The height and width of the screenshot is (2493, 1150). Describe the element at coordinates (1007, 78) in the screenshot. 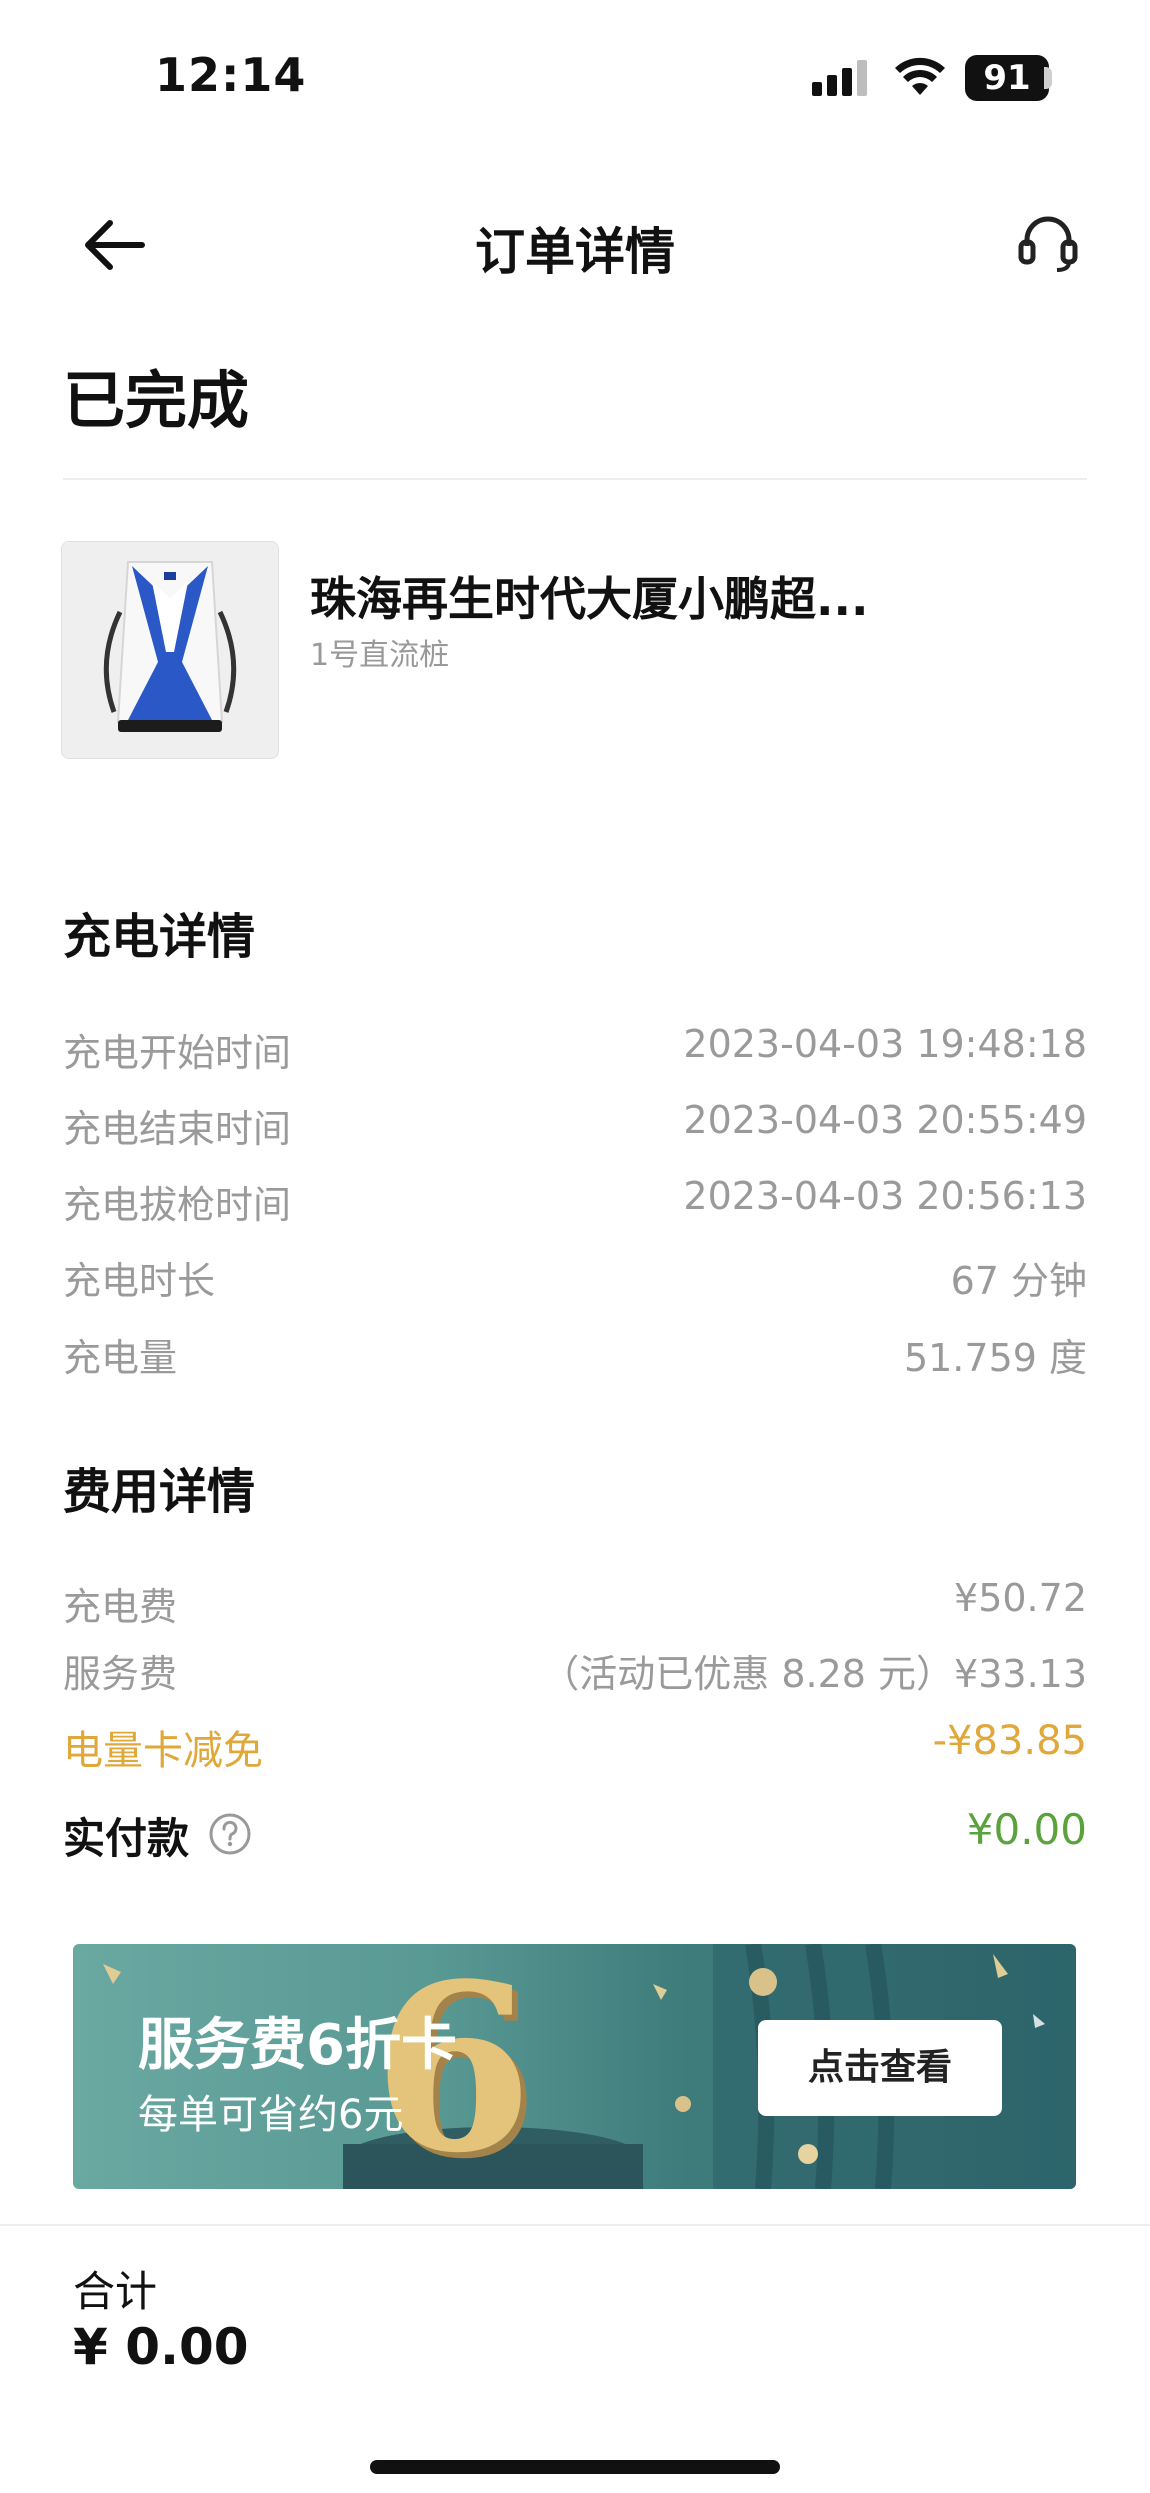

I see `battery-indicator: 91` at that location.